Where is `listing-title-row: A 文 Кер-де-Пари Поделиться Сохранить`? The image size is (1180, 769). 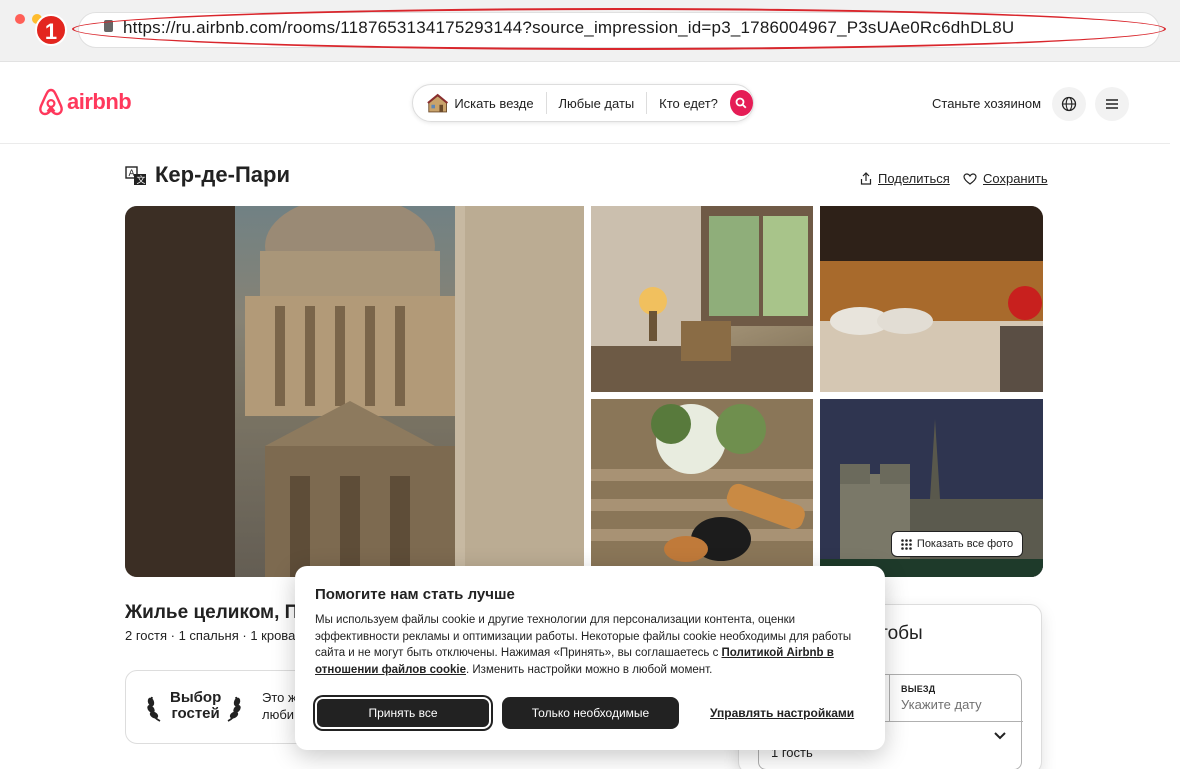 listing-title-row: A 文 Кер-де-Пари Поделиться Сохранить is located at coordinates (586, 177).